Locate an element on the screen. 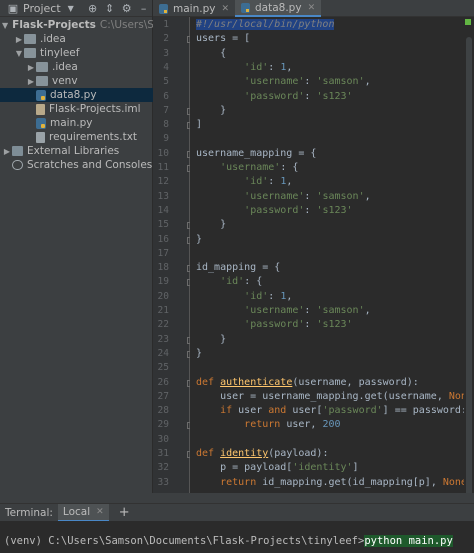  line-number: 23 is located at coordinates (163, 339).